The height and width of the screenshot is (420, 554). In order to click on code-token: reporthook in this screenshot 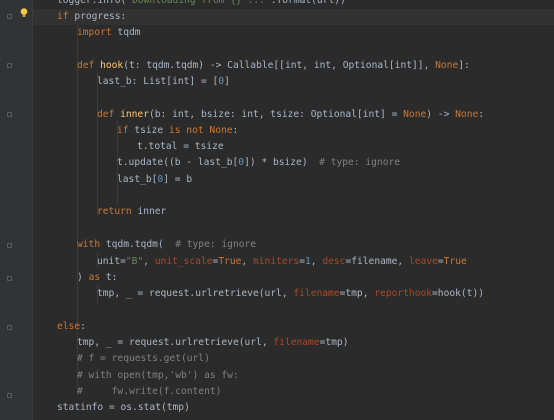, I will do `click(403, 293)`.